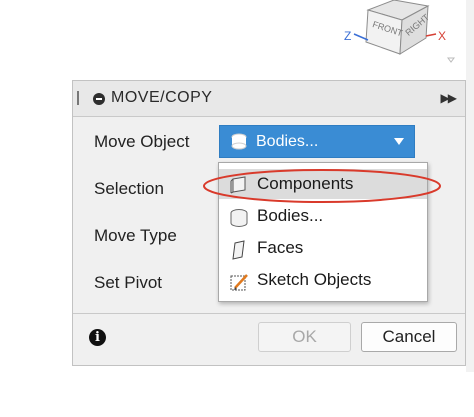 The width and height of the screenshot is (474, 417). What do you see at coordinates (449, 98) in the screenshot?
I see `expand-dialog-icon: ▶▶` at bounding box center [449, 98].